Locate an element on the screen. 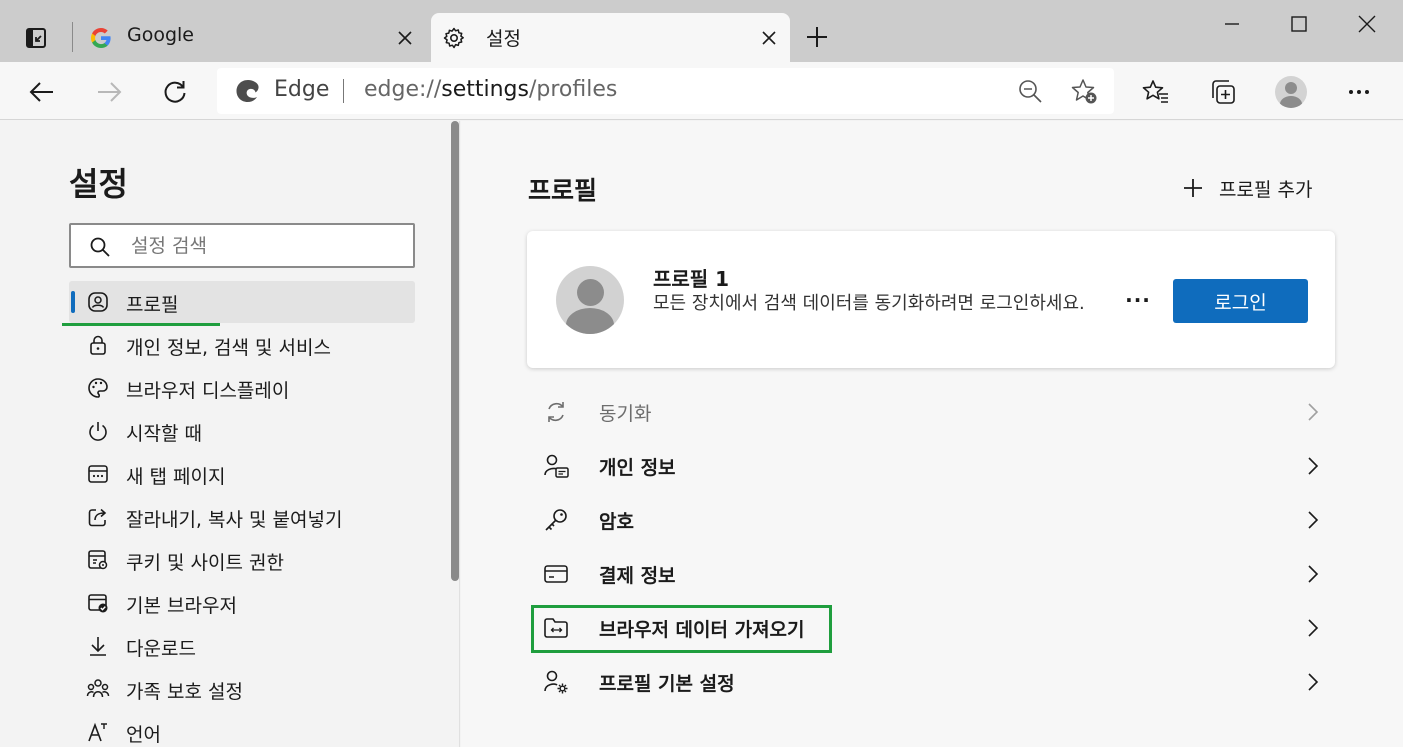 The image size is (1403, 747). language-icon is located at coordinates (98, 732).